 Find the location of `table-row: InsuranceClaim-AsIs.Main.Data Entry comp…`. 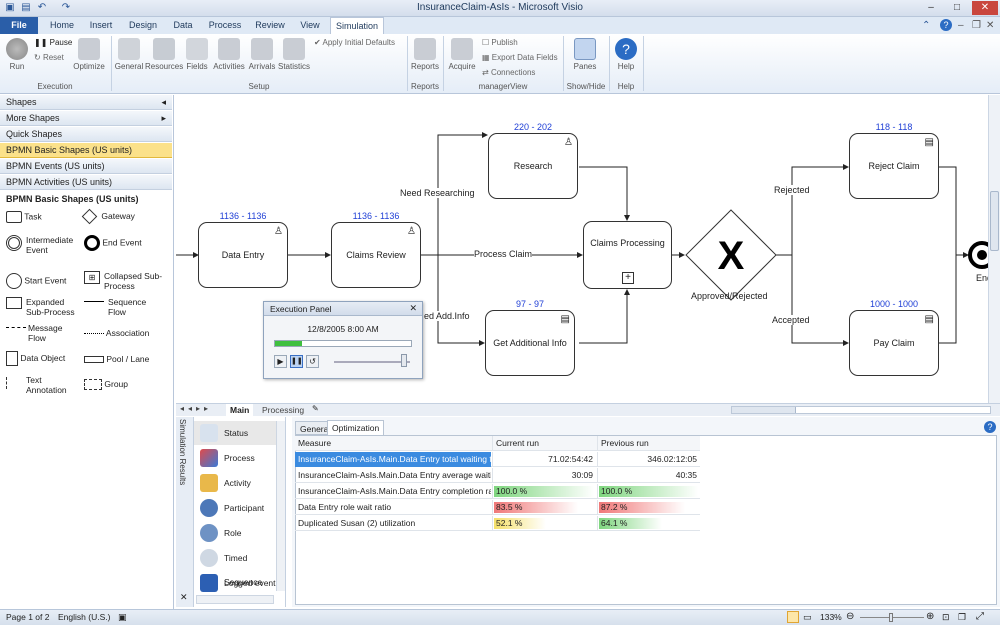

table-row: InsuranceClaim-AsIs.Main.Data Entry comp… is located at coordinates (497, 491).